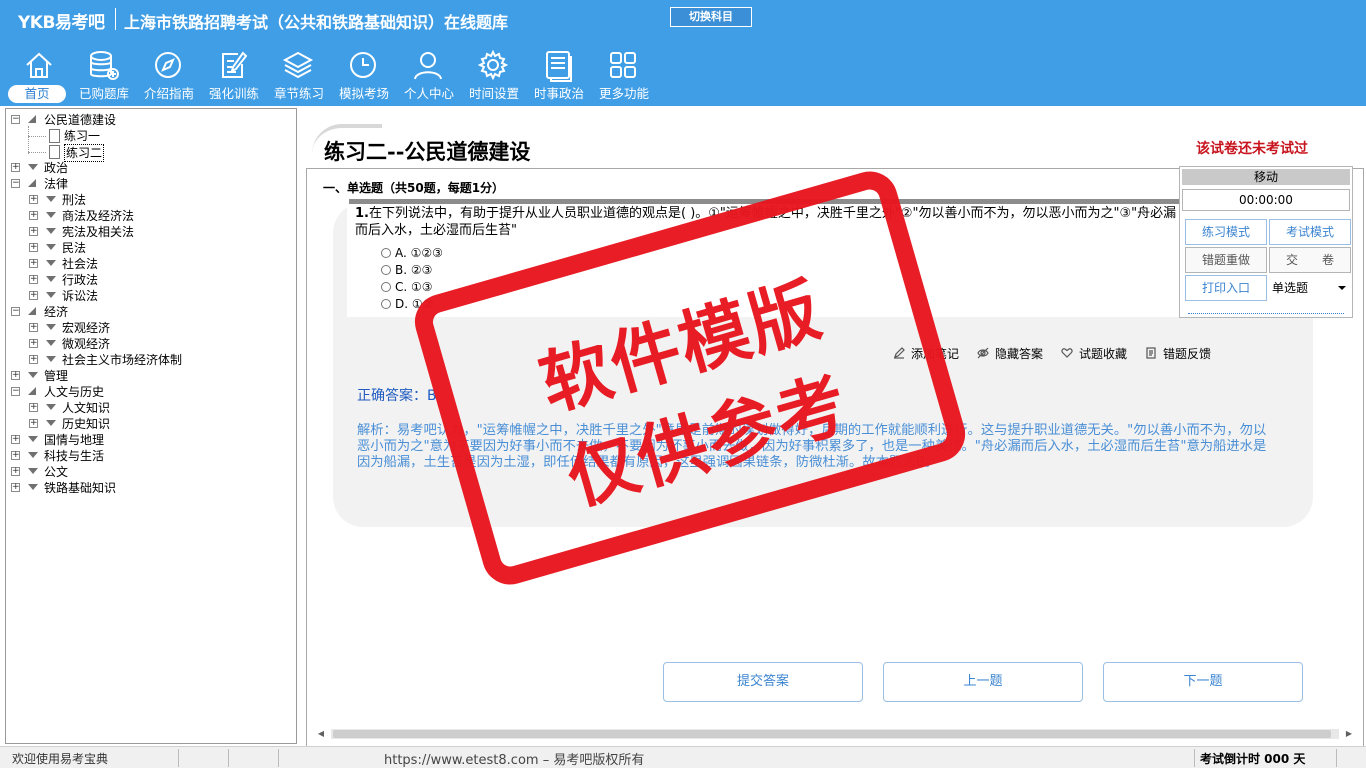 The width and height of the screenshot is (1366, 768). Describe the element at coordinates (1226, 260) in the screenshot. I see `redo-wrong-button: 错题重做` at that location.